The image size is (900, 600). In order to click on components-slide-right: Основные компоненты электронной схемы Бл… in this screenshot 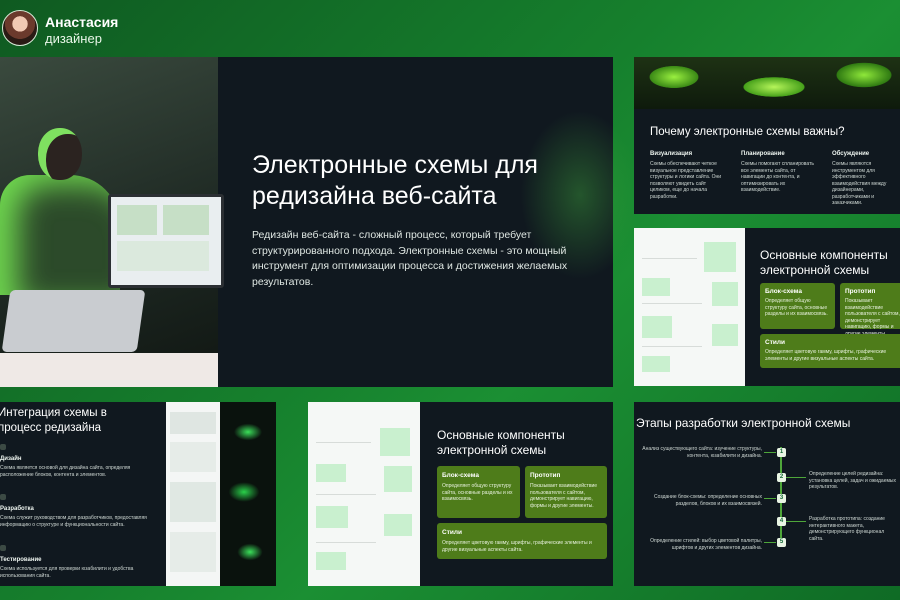, I will do `click(767, 307)`.